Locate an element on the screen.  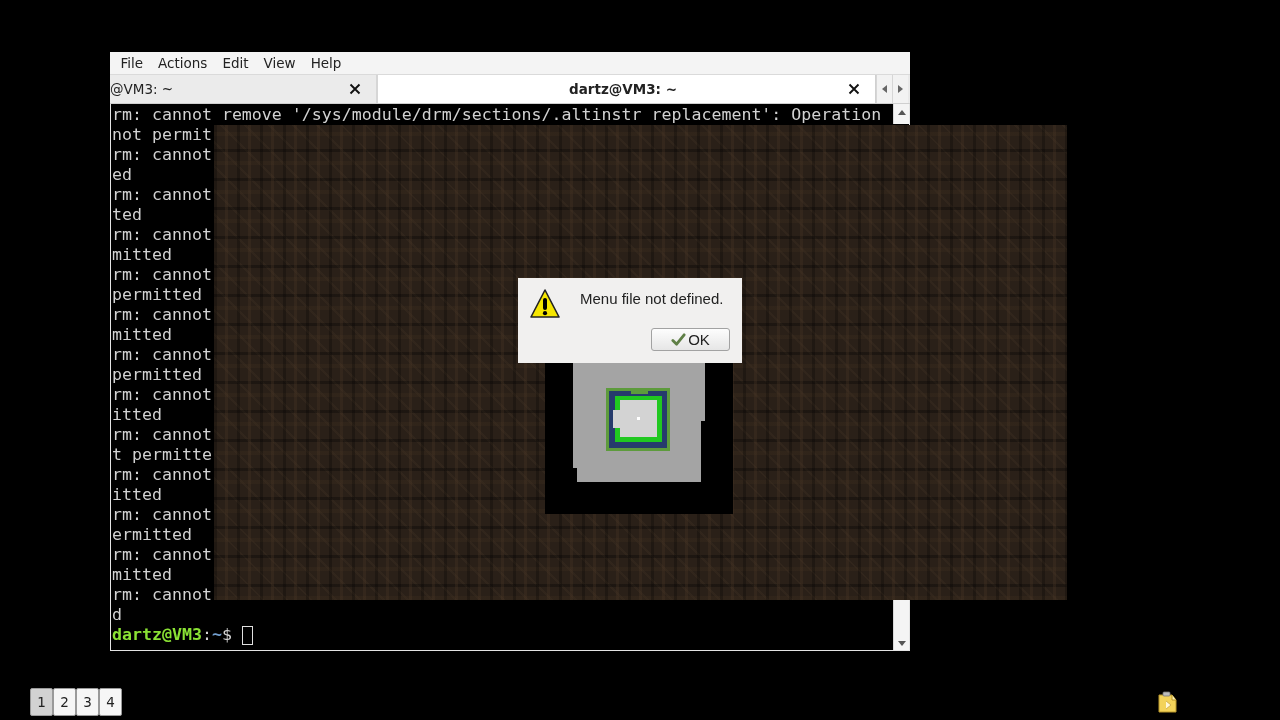
workspace-button: 3 is located at coordinates (87, 702).